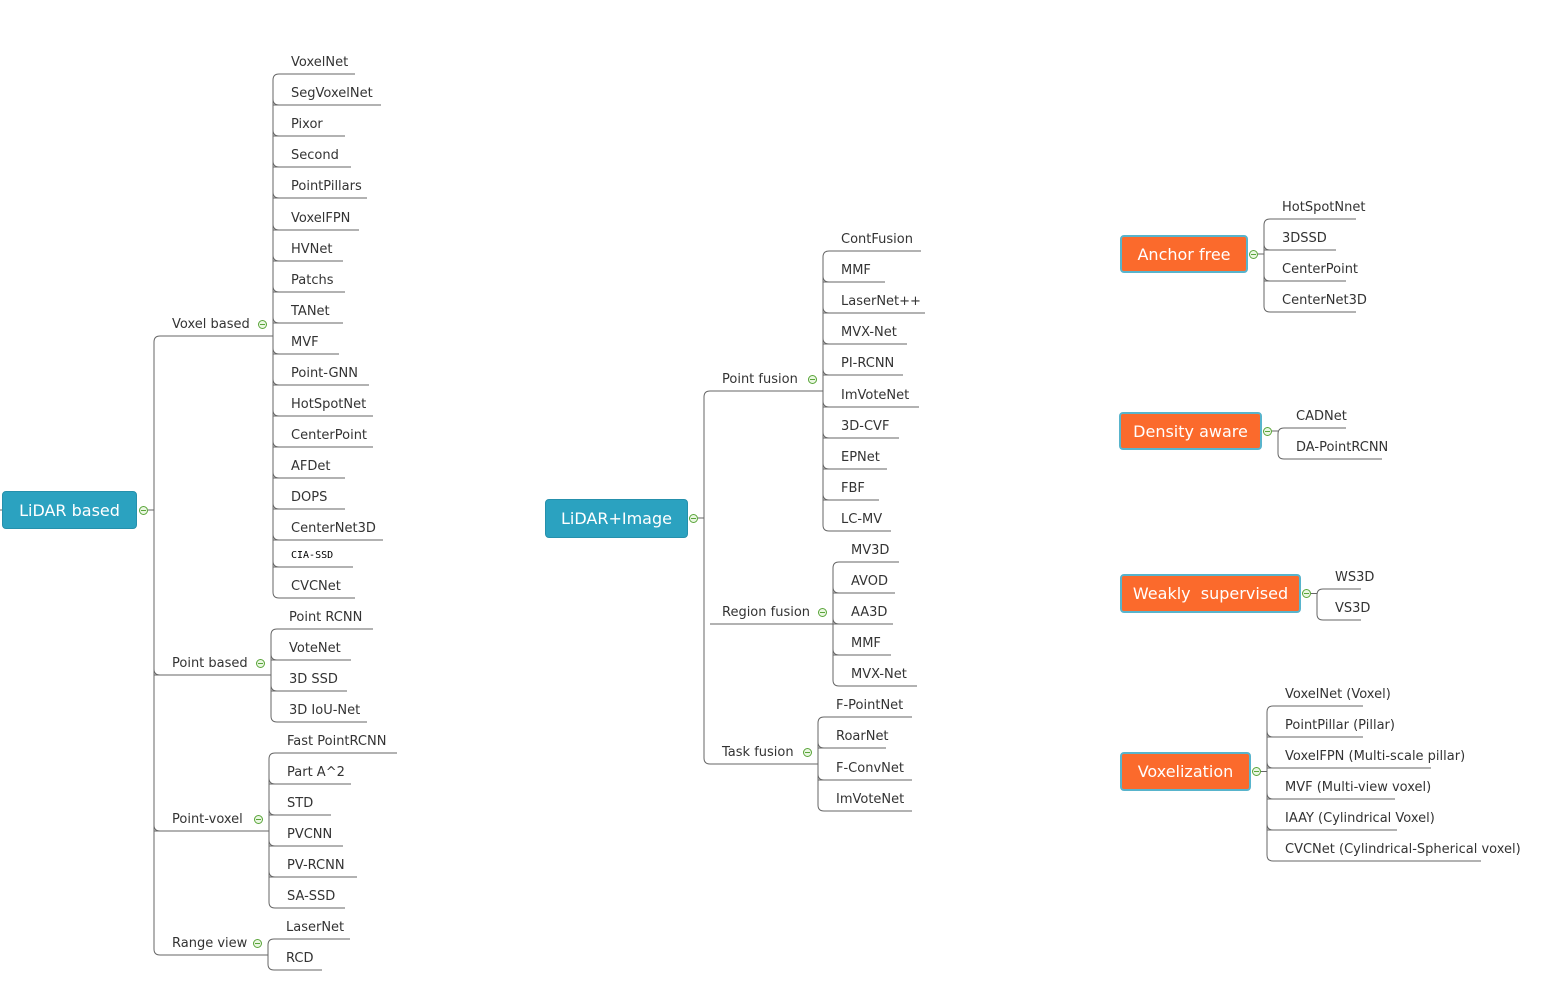 The width and height of the screenshot is (1561, 988). Describe the element at coordinates (1403, 850) in the screenshot. I see `leaf-voxelization-5: CVCNet (Cylindrical-Spherical voxel)` at that location.